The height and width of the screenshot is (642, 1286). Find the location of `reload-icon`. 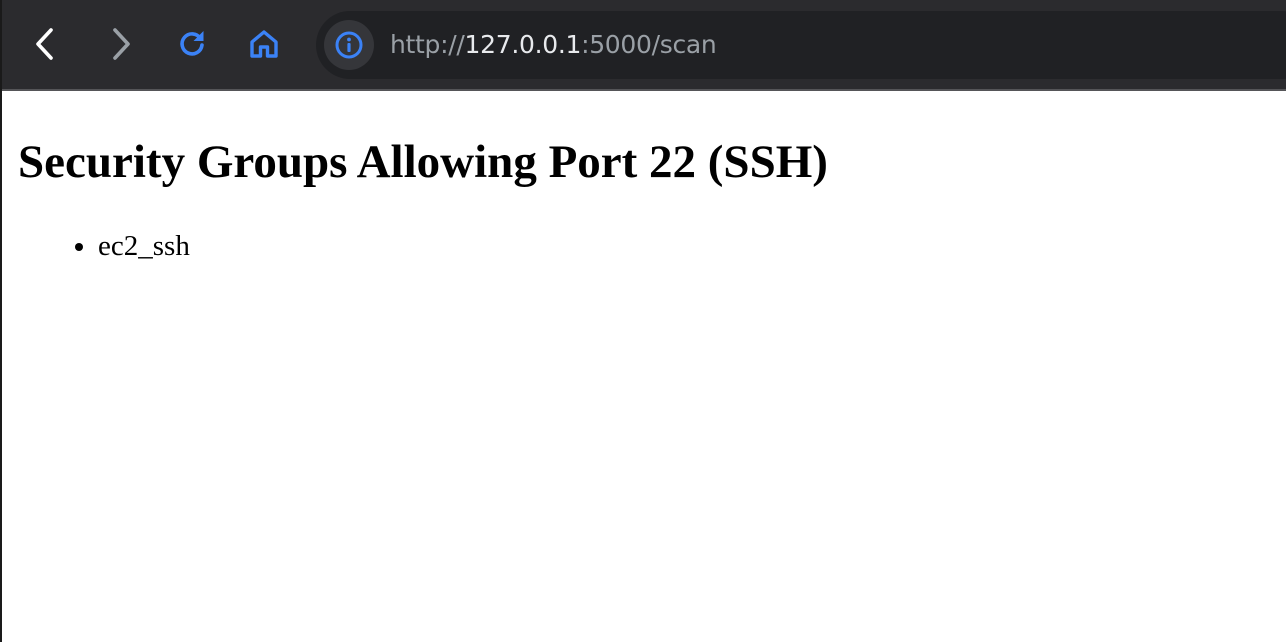

reload-icon is located at coordinates (192, 43).